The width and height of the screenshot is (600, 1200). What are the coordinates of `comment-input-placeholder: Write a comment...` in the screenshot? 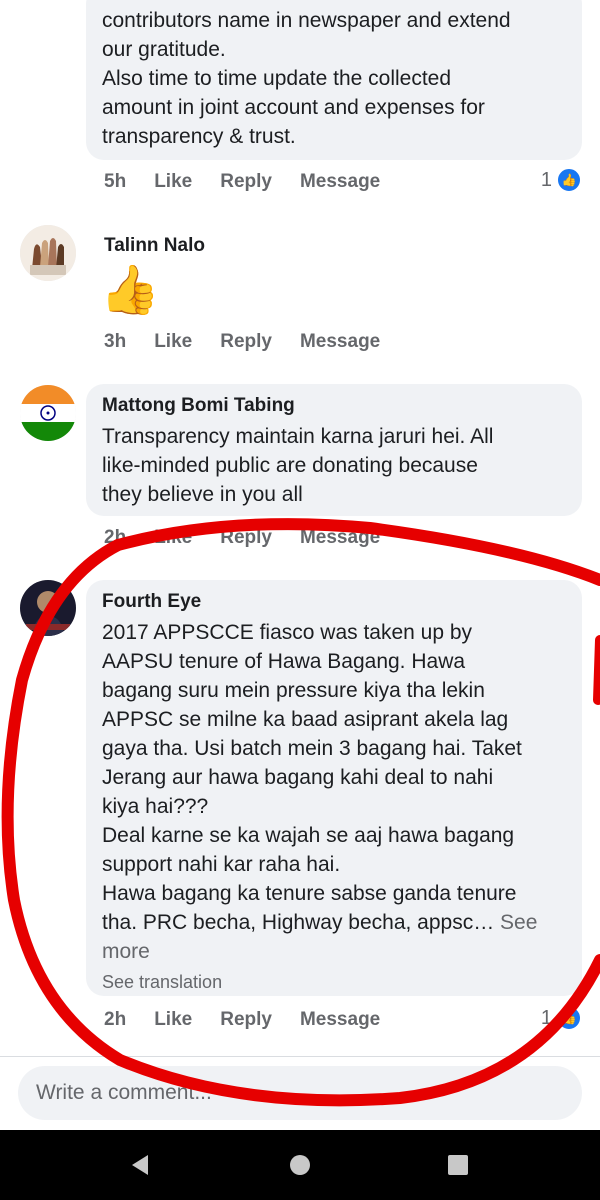 It's located at (124, 1092).